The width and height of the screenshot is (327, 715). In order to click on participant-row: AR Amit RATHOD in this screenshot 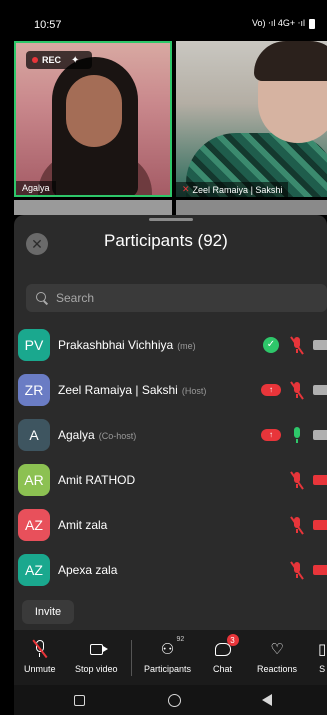, I will do `click(170, 479)`.